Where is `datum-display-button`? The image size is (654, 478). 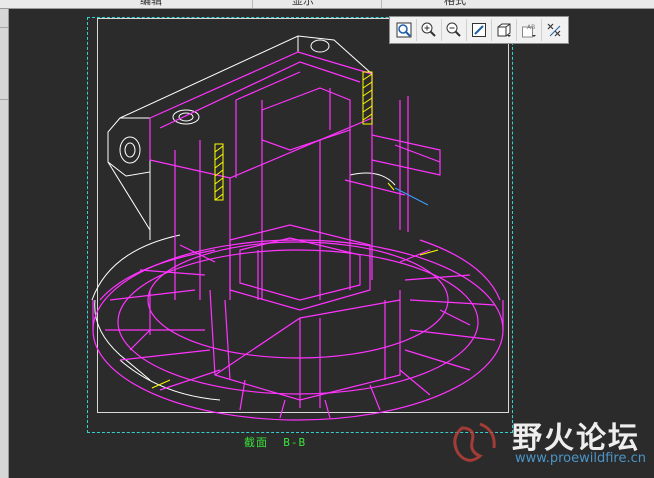 datum-display-button is located at coordinates (554, 30).